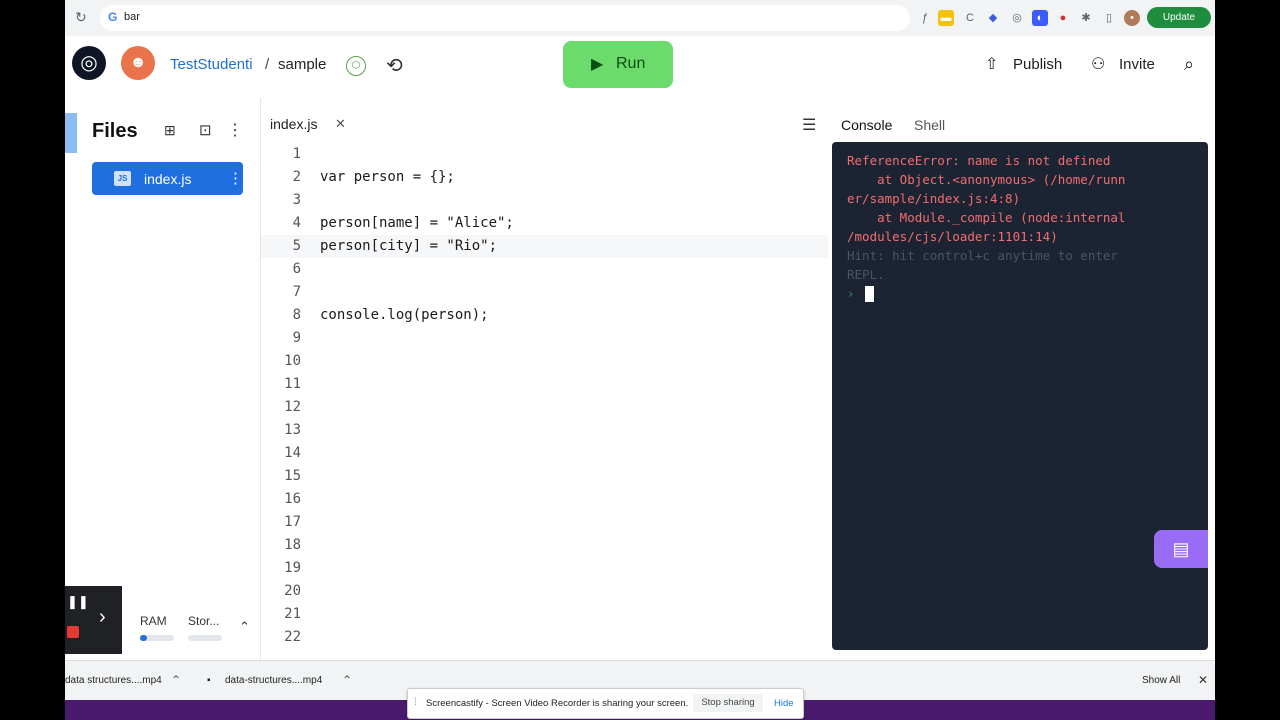 The width and height of the screenshot is (1280, 720). I want to click on line-number: 19, so click(292, 568).